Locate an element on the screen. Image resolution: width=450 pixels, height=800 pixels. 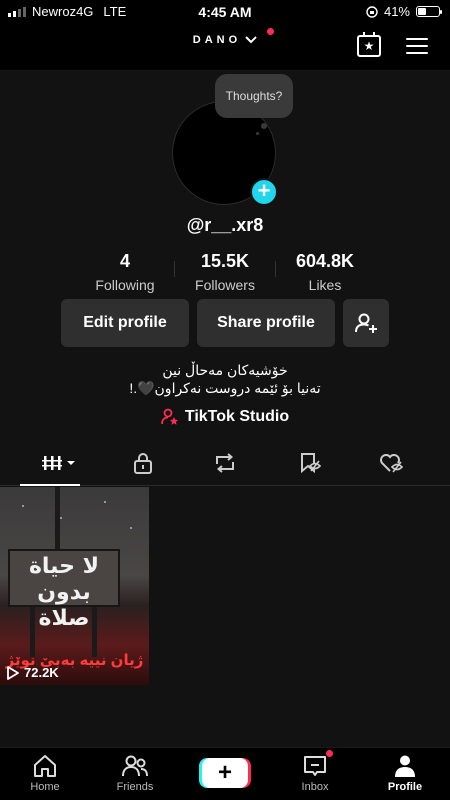
lock-icon is located at coordinates (143, 463).